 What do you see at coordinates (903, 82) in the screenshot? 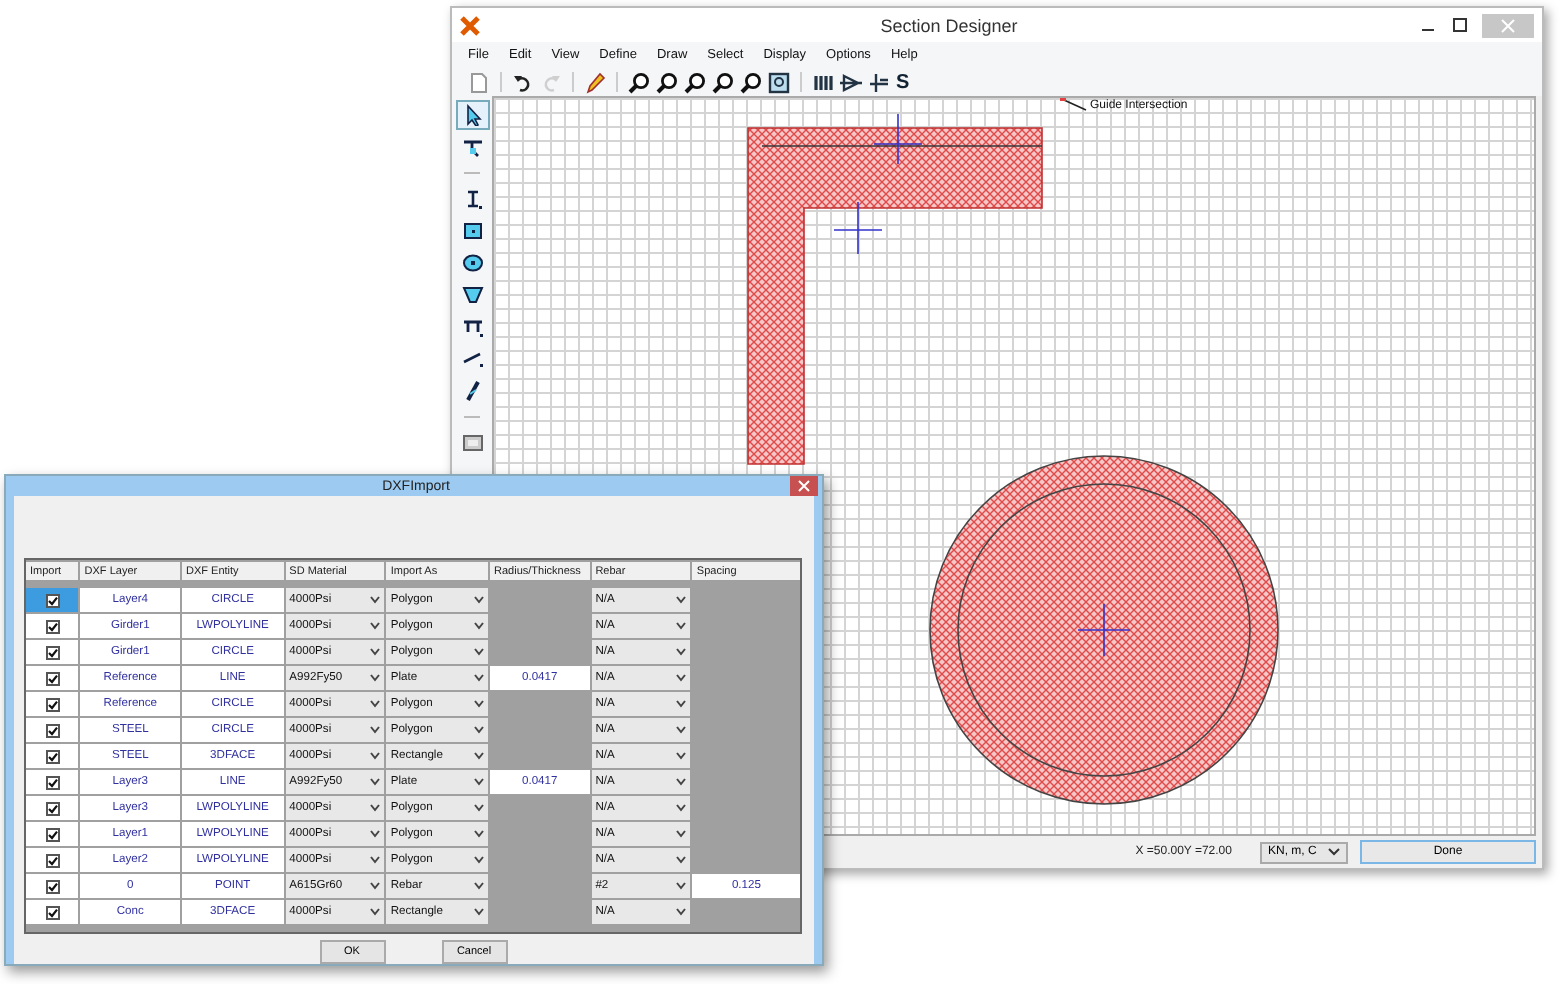
I see `section-tool-button: S` at bounding box center [903, 82].